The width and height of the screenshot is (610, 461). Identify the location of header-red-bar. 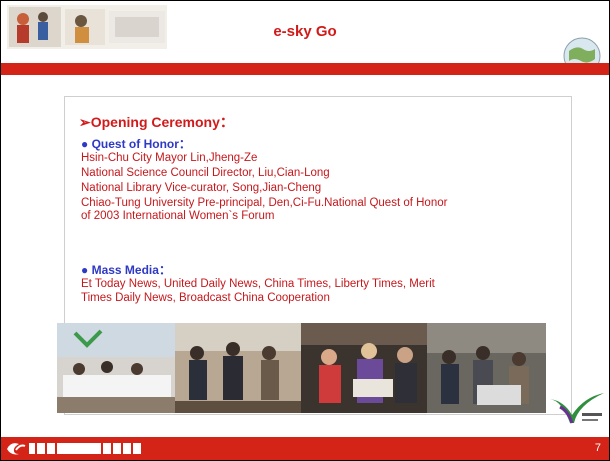
(305, 69).